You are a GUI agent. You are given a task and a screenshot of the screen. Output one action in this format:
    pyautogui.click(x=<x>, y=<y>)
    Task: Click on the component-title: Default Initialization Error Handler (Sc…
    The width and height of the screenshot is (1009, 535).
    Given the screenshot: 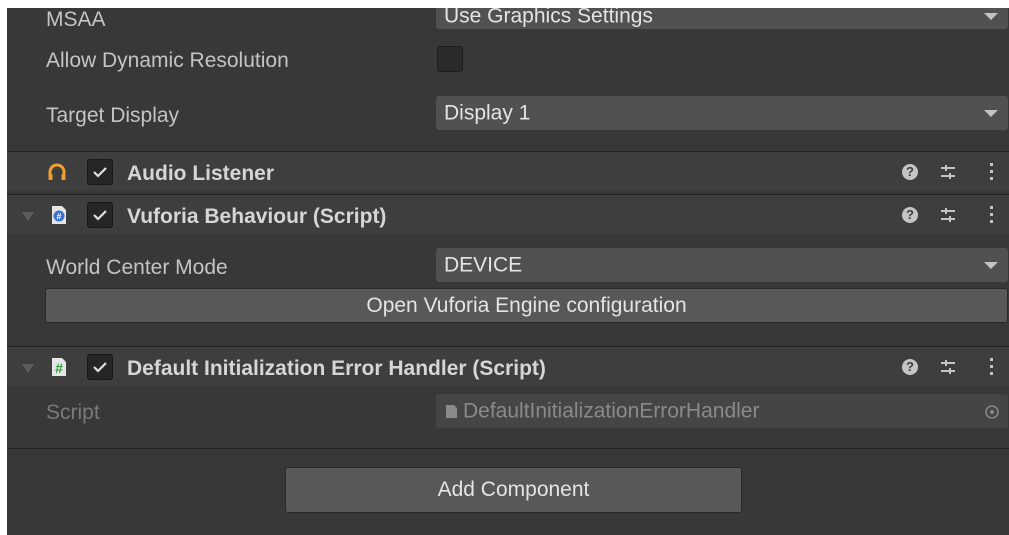 What is the action you would take?
    pyautogui.click(x=336, y=368)
    